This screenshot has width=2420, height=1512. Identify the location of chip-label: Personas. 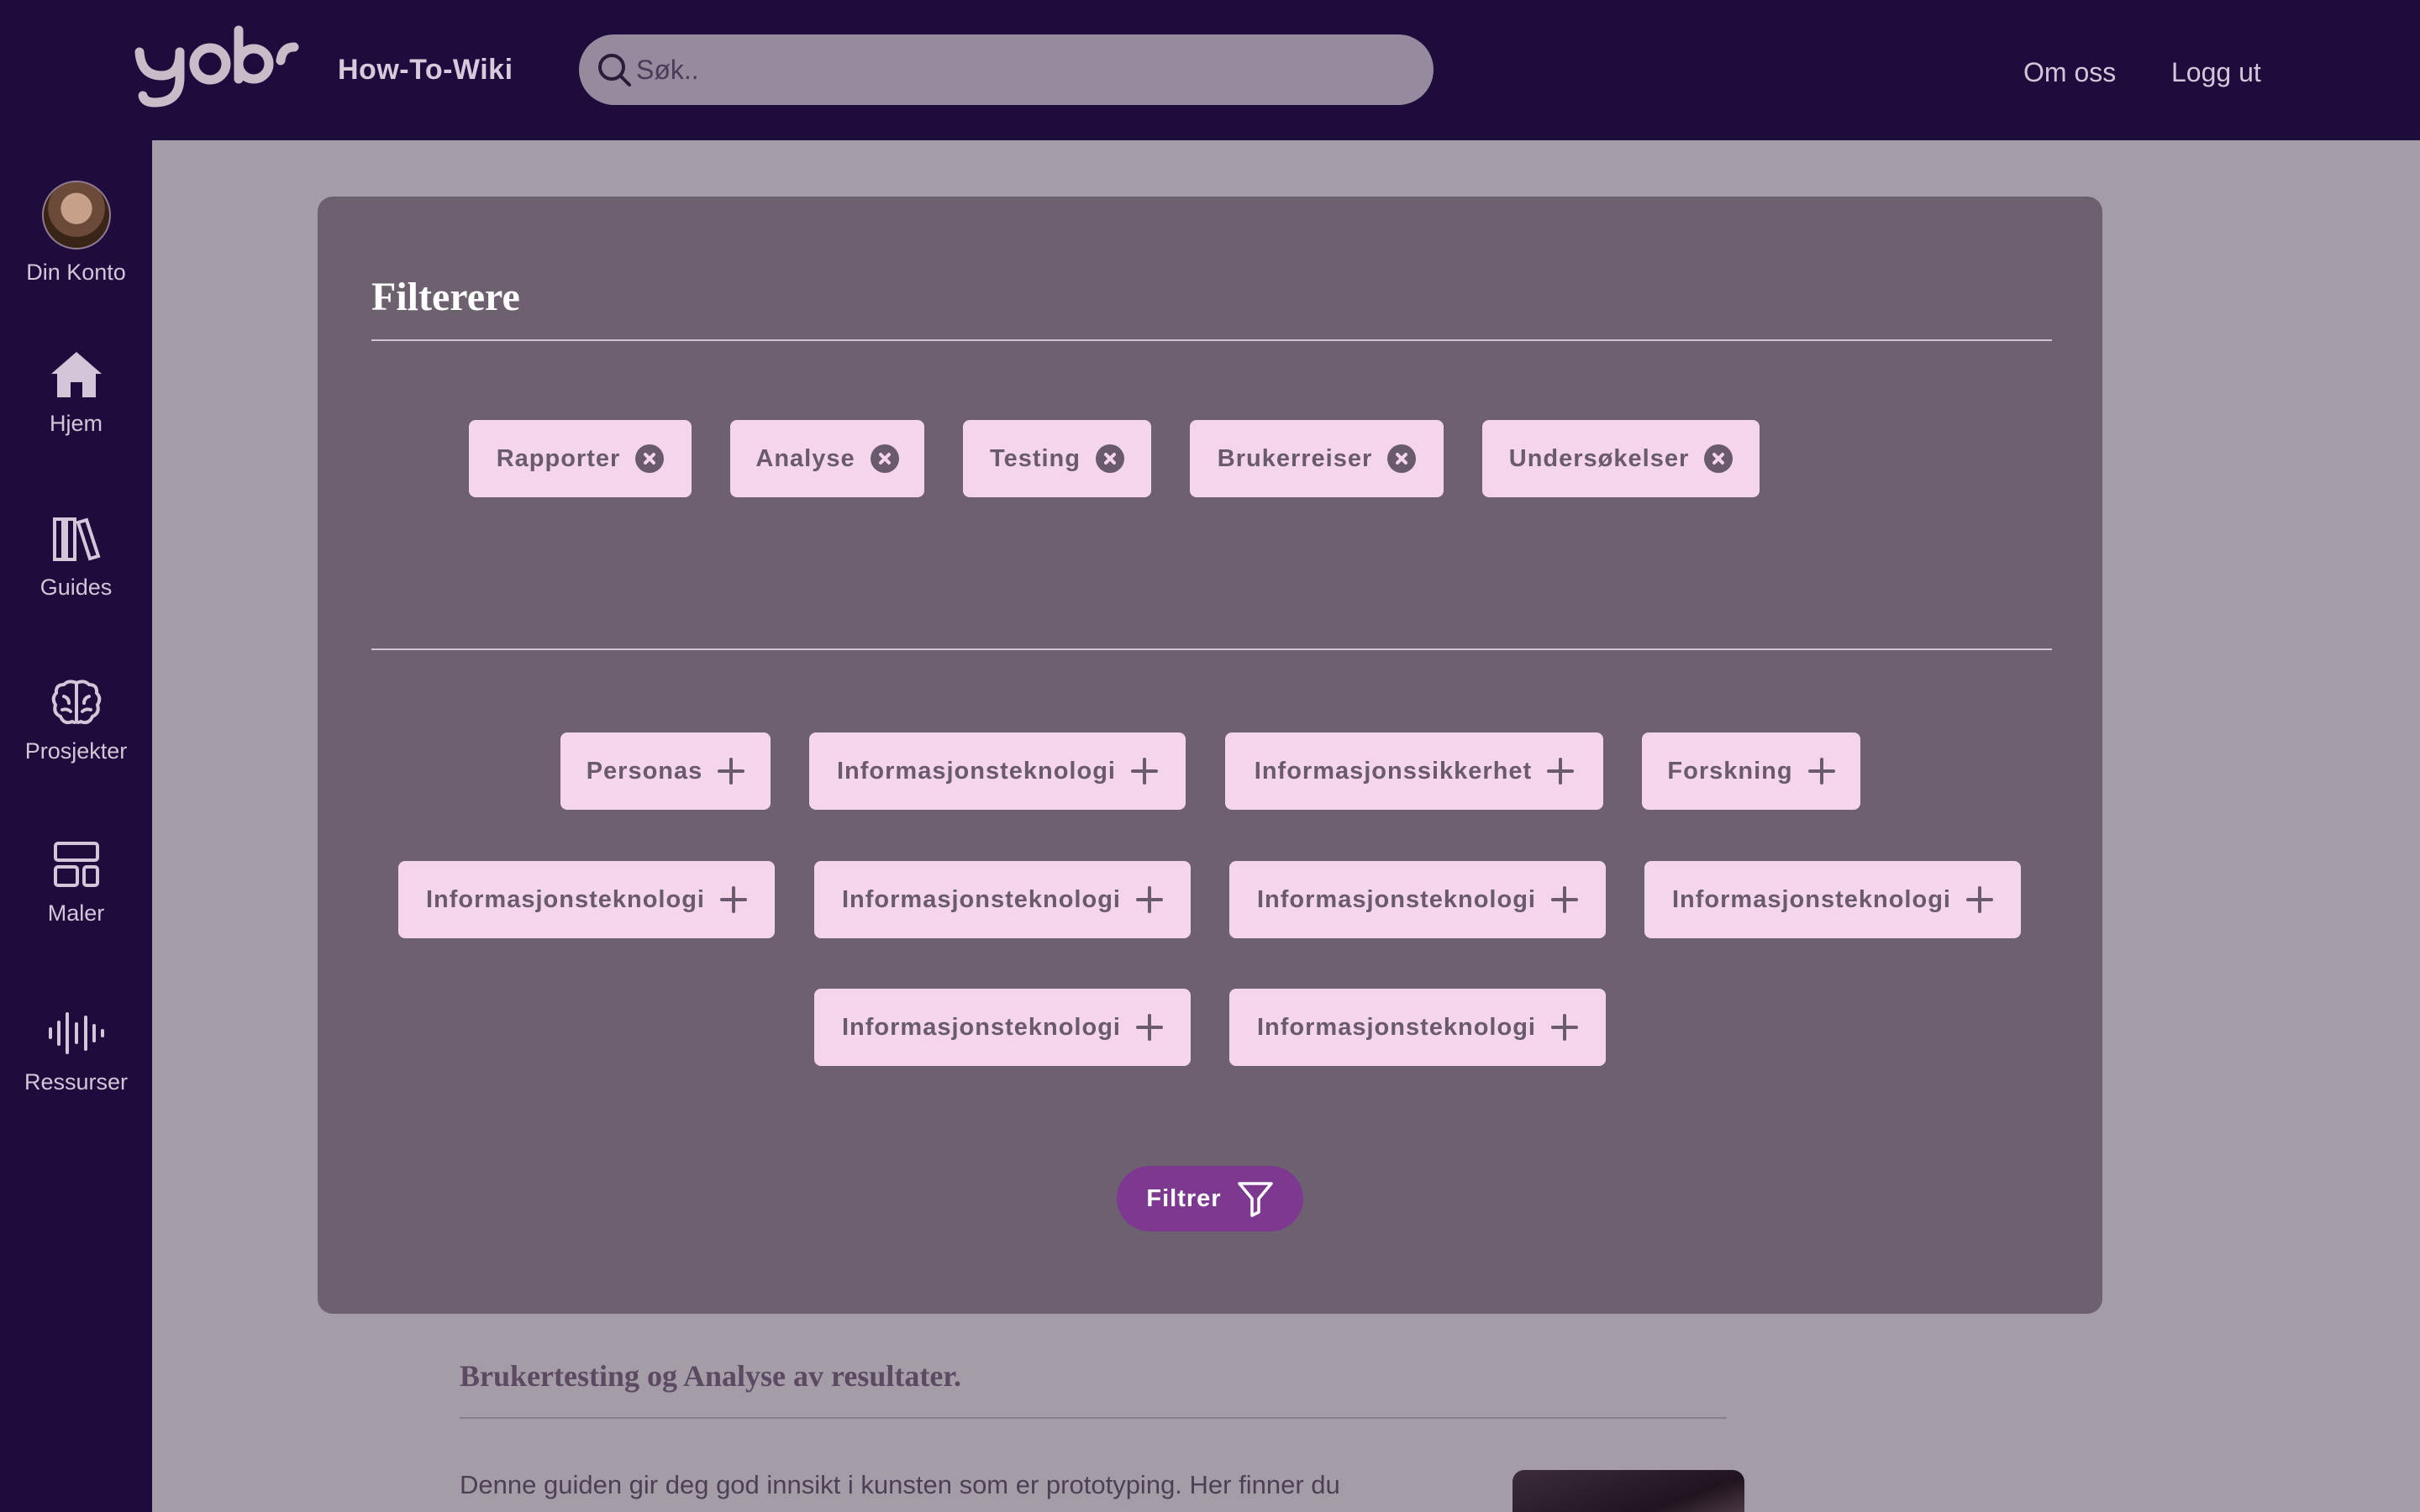
(644, 771).